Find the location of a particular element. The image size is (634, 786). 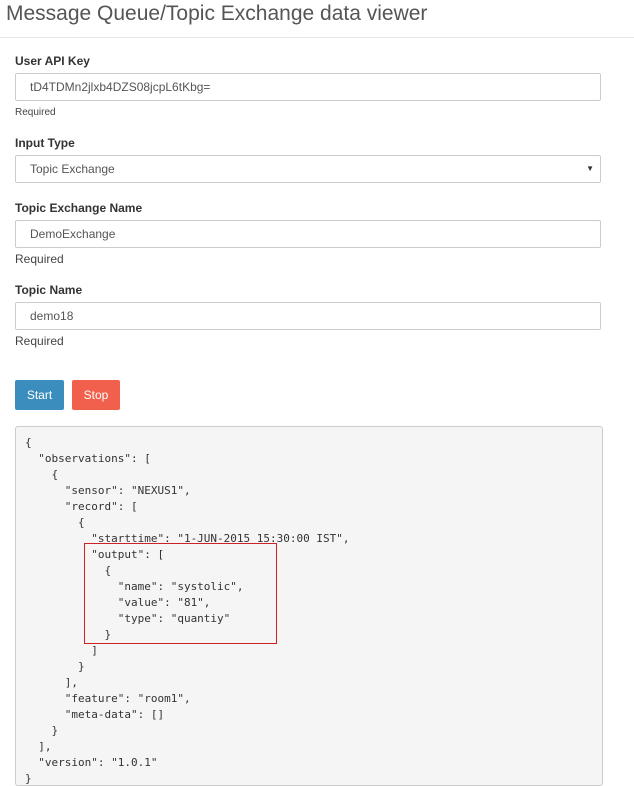

api-key-input: tD4TDMn2jlxb4DZS08jcpL6tKbg= is located at coordinates (308, 87).